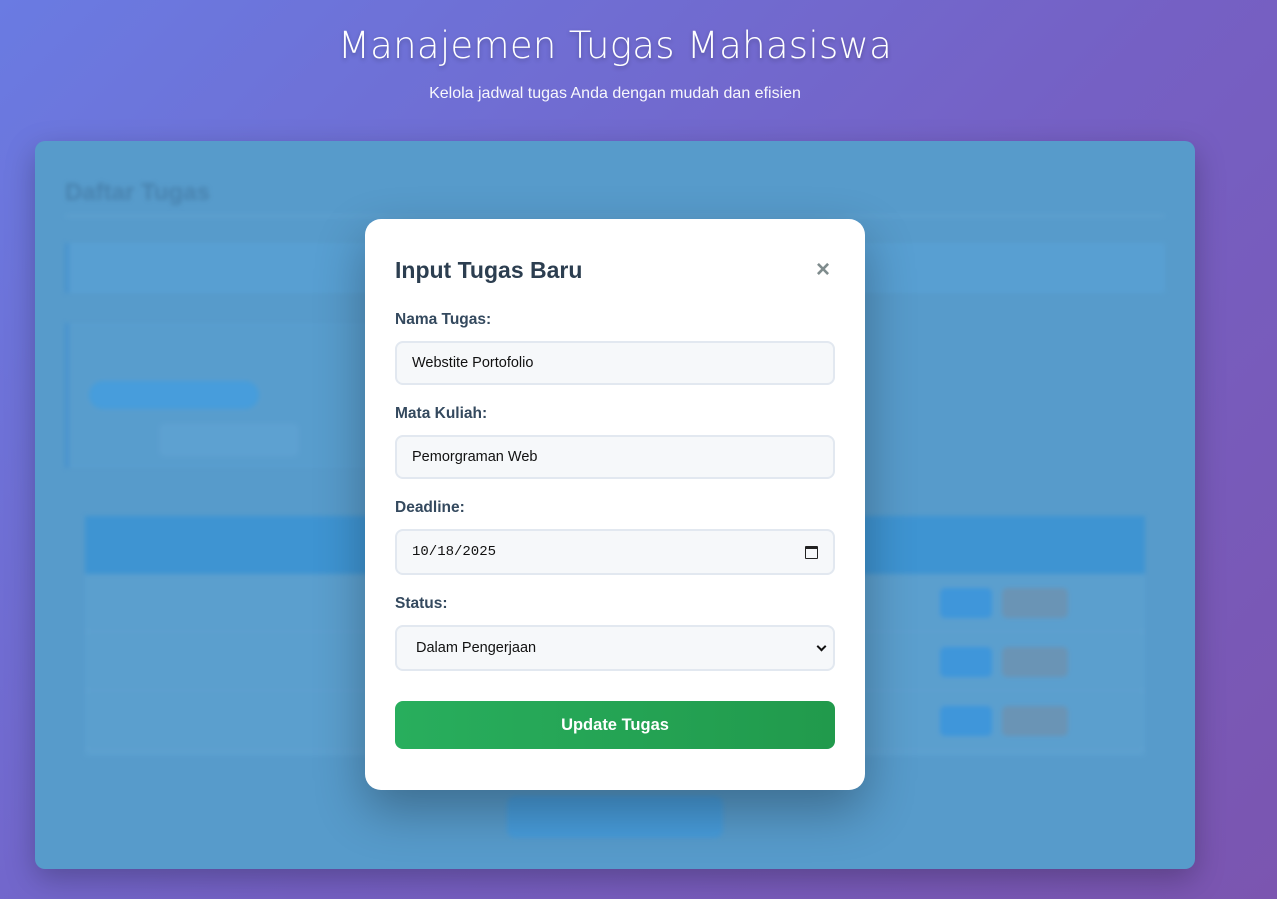  What do you see at coordinates (615, 817) in the screenshot?
I see `add-task-button` at bounding box center [615, 817].